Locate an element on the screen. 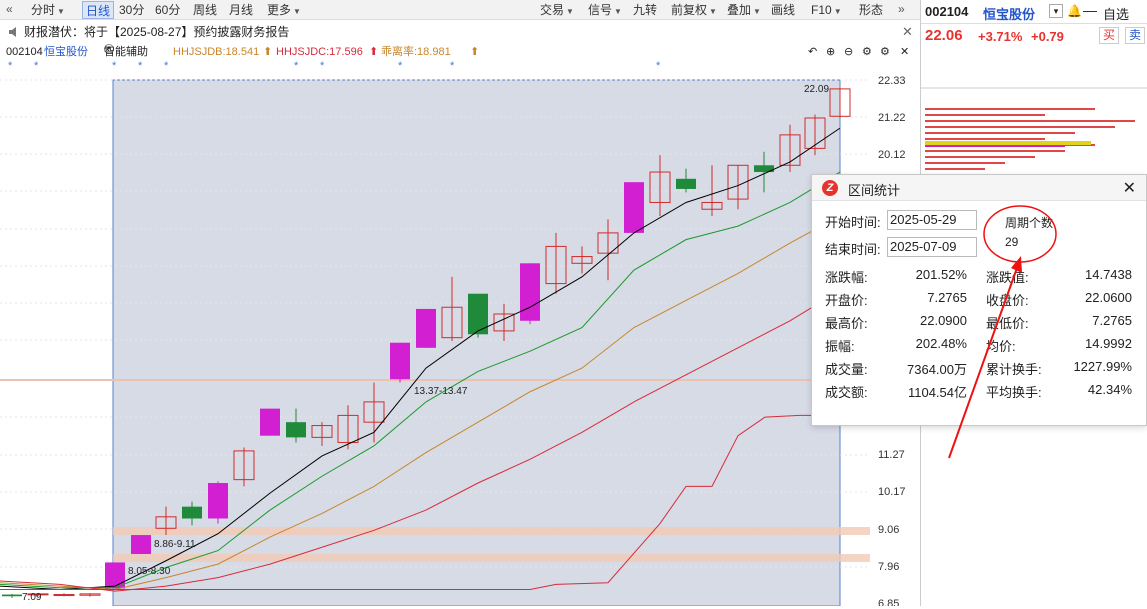  dialog-close-button: ✕ is located at coordinates (1129, 188).